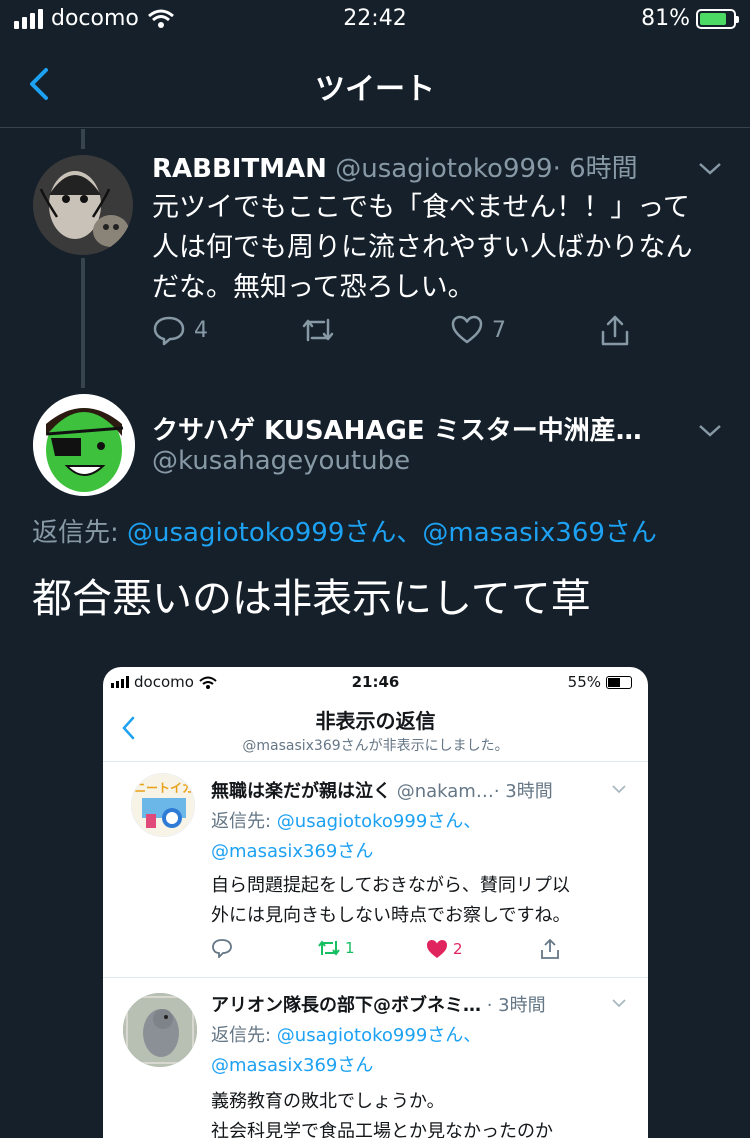  Describe the element at coordinates (378, 1005) in the screenshot. I see `reply-header: アリオン隊長の部下@ボブネミ… · 3時間` at that location.